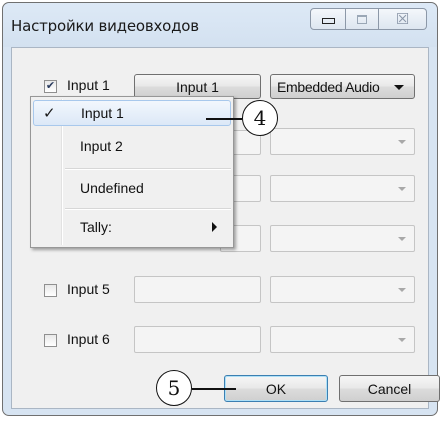  What do you see at coordinates (96, 227) in the screenshot?
I see `menu-item-label: Tally:` at bounding box center [96, 227].